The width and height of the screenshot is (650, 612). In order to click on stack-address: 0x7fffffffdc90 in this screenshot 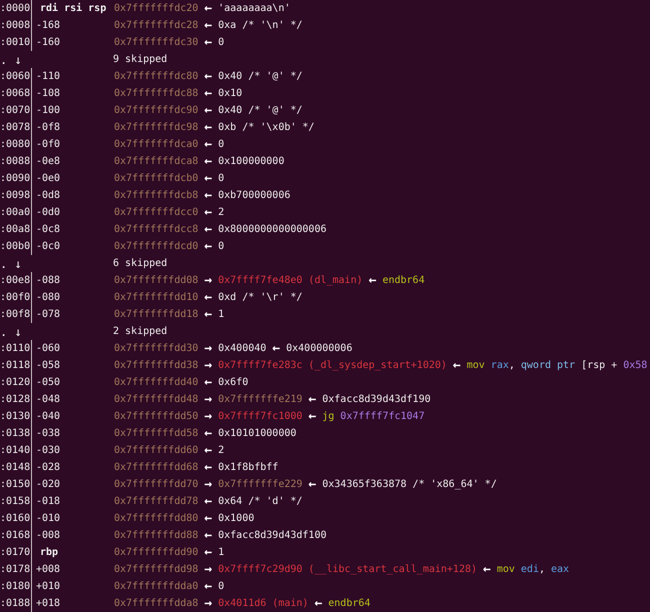, I will do `click(156, 110)`.